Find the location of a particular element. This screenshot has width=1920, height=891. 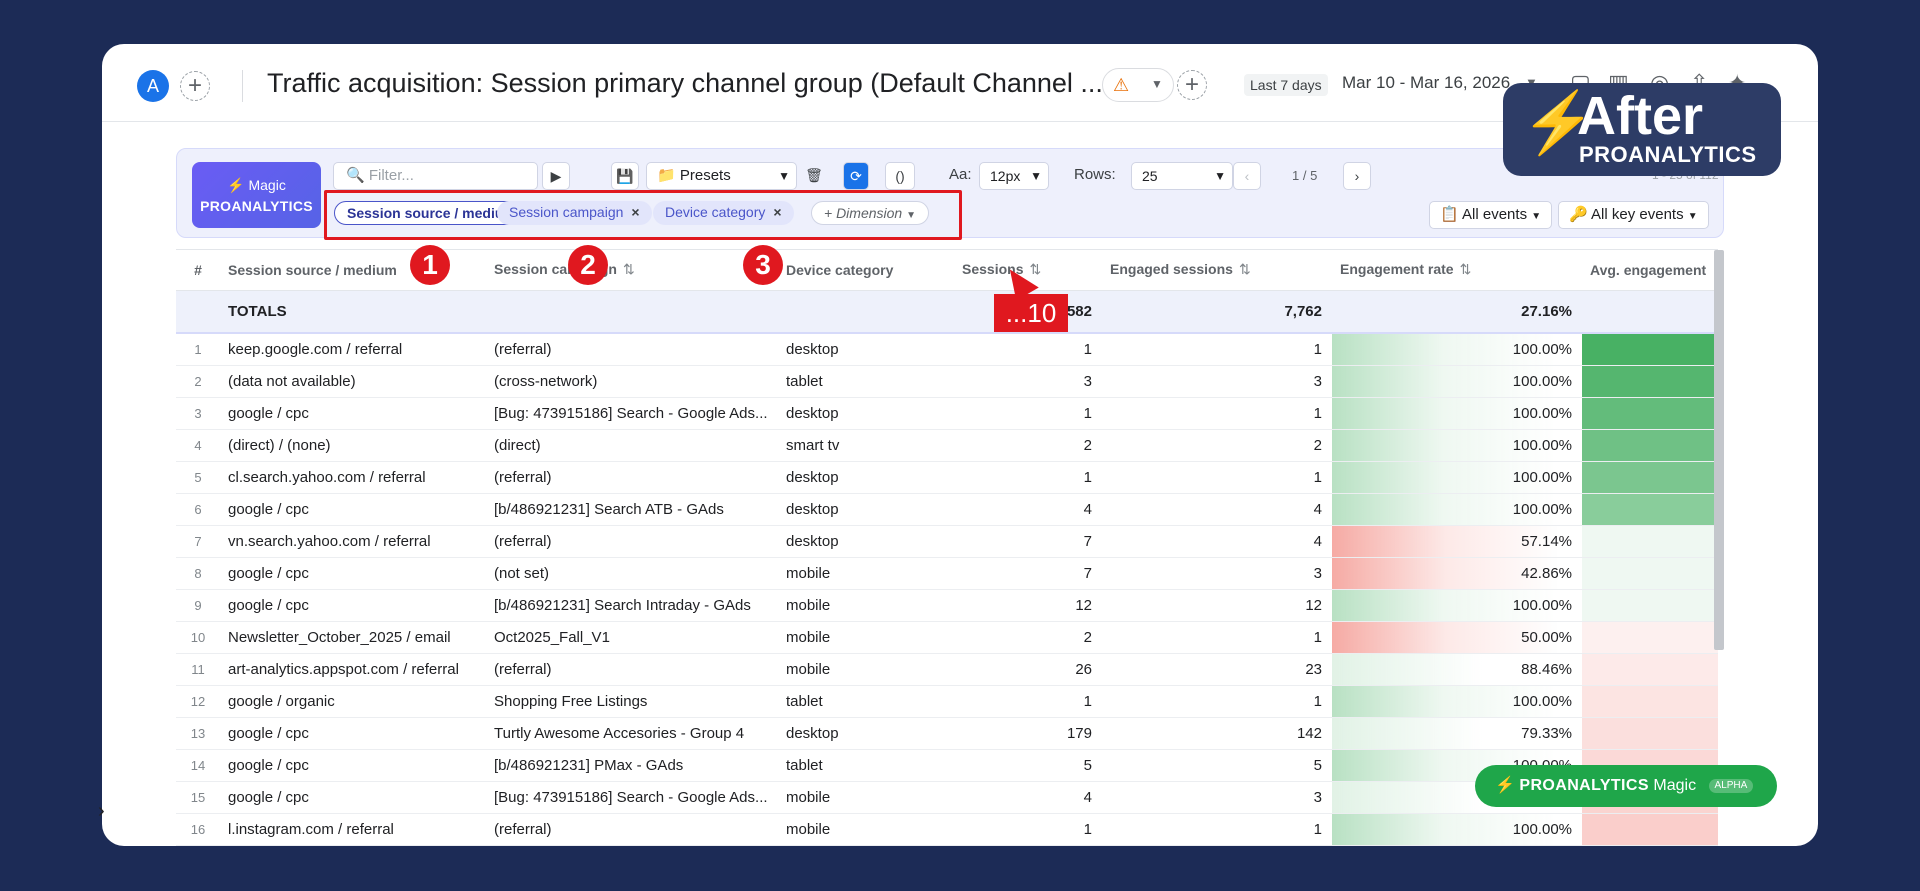

col-engaged-header: Engaged sessions ⇅ is located at coordinates (1217, 270).